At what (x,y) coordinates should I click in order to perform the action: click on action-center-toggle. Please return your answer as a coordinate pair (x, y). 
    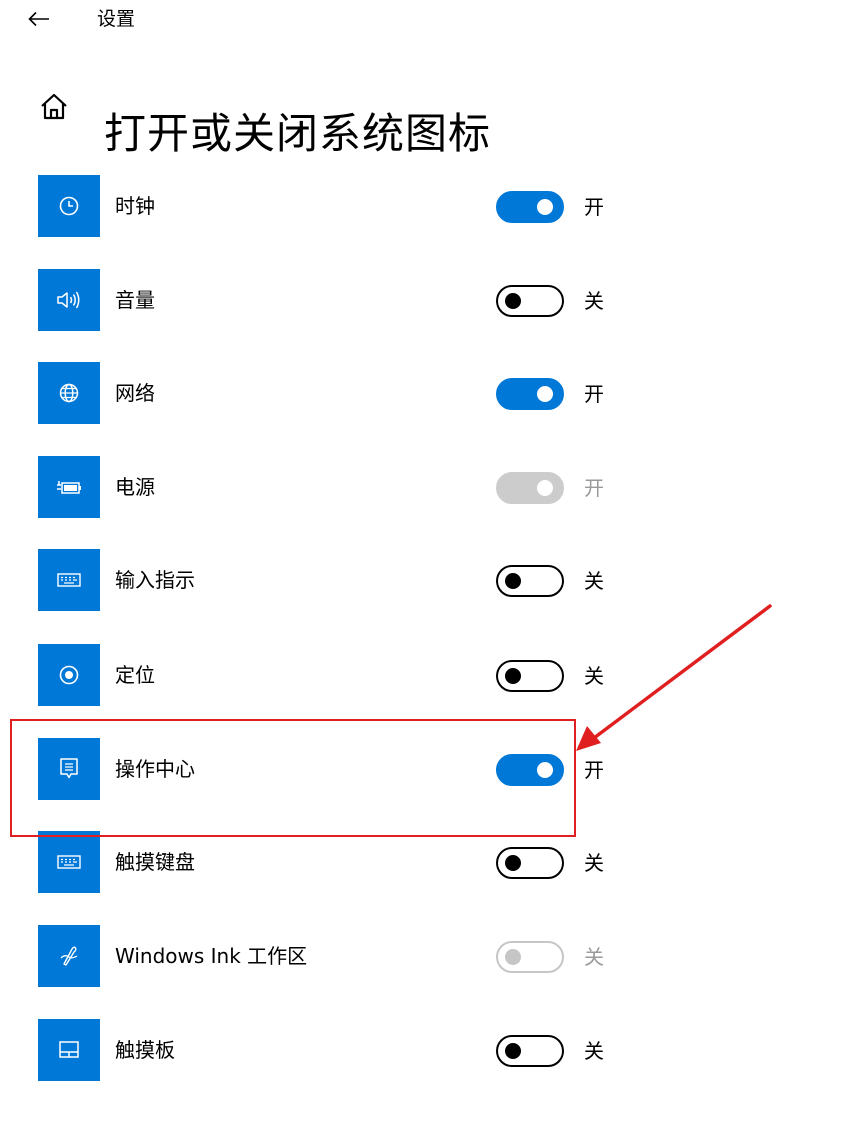
    Looking at the image, I should click on (530, 770).